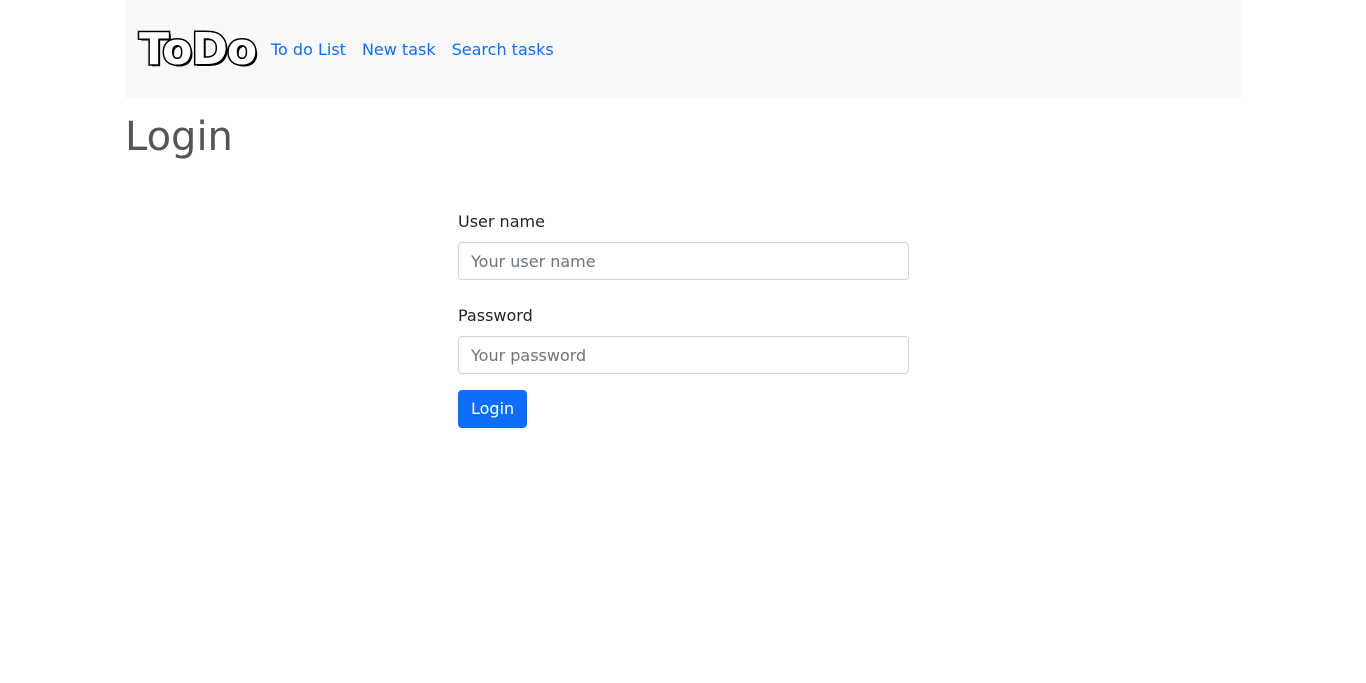  What do you see at coordinates (501, 221) in the screenshot?
I see `username-label: User name` at bounding box center [501, 221].